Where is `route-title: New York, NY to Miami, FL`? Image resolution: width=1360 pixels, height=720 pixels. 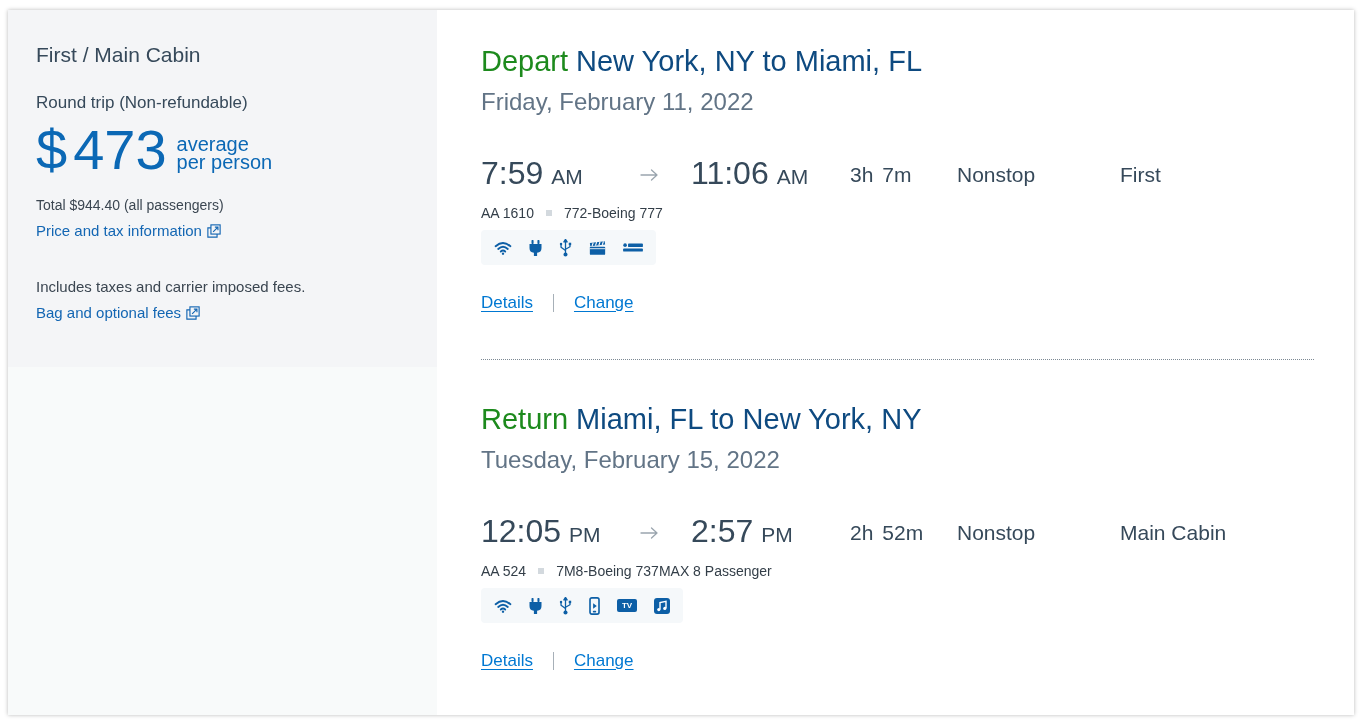
route-title: New York, NY to Miami, FL is located at coordinates (749, 61).